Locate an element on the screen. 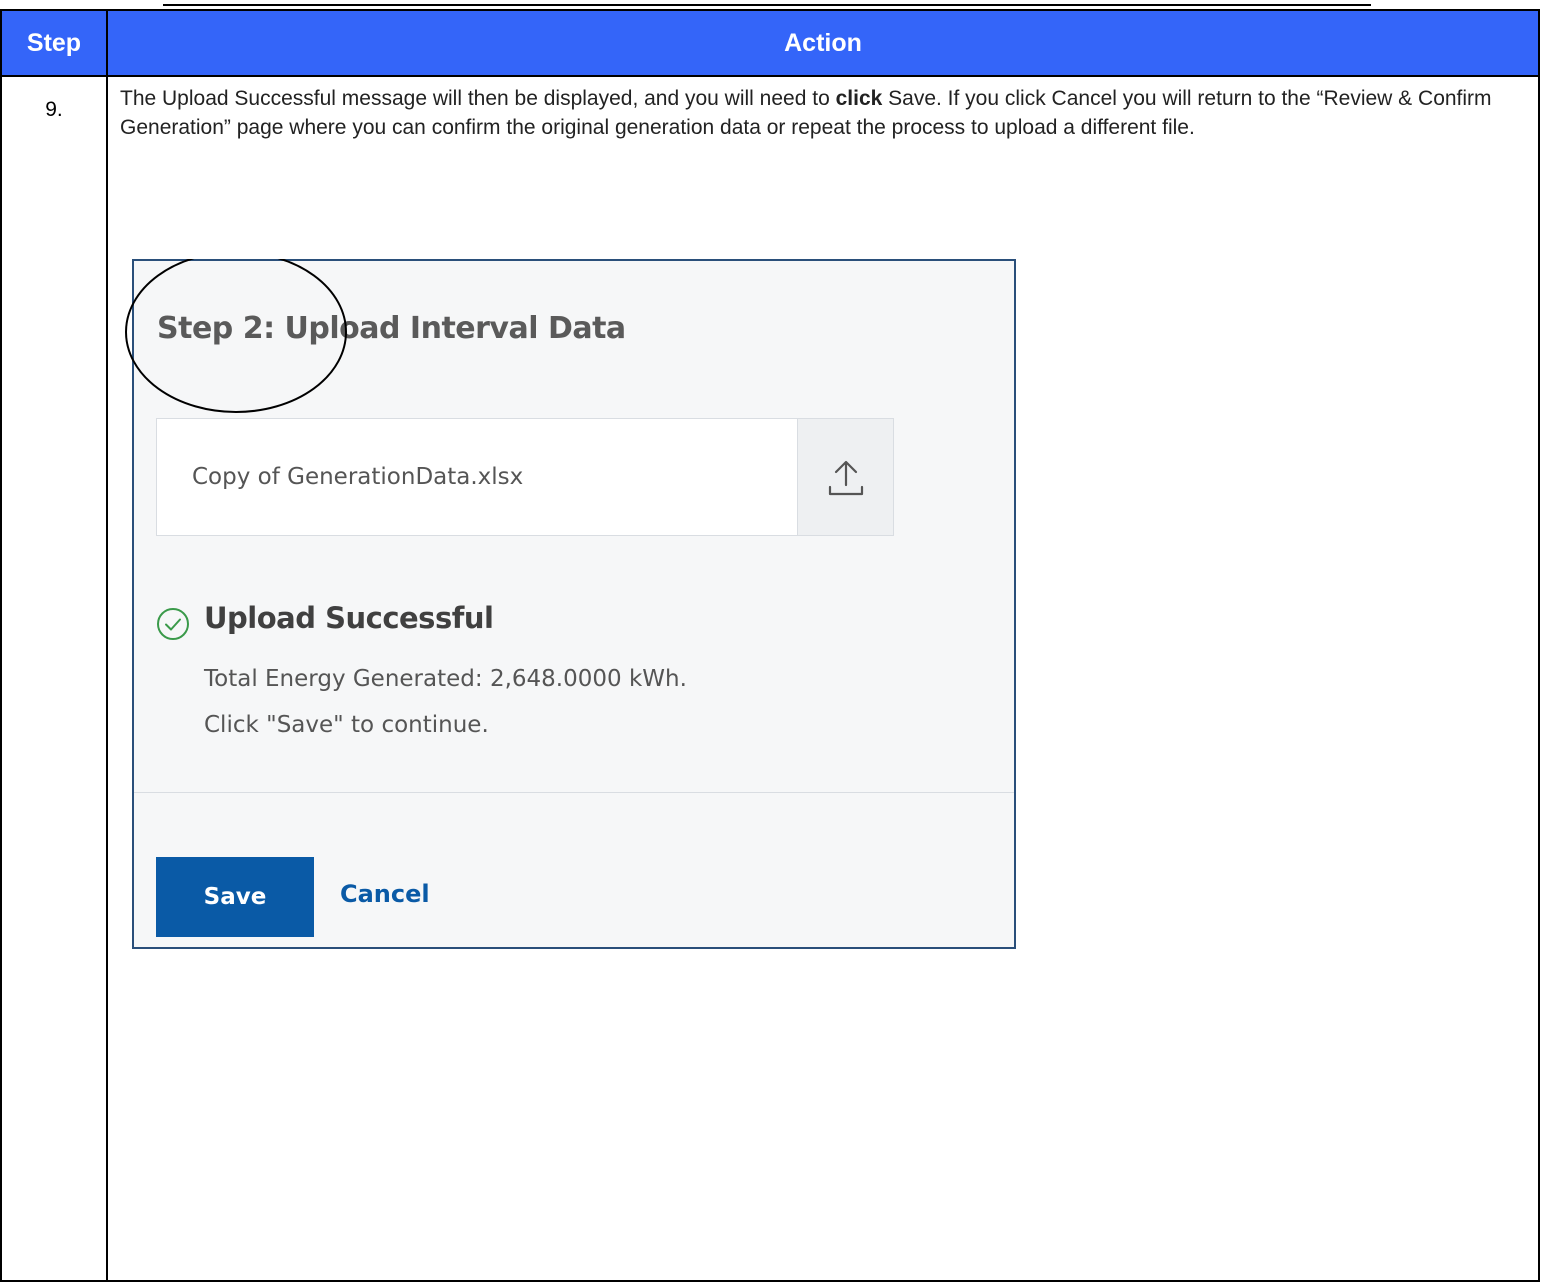  step-cell: 9. is located at coordinates (54, 678).